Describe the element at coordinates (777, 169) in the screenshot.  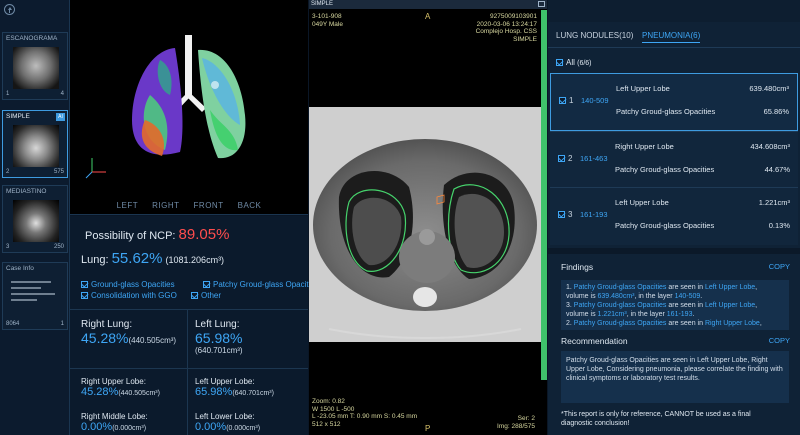
I see `lesion-ratio: 44.67%` at that location.